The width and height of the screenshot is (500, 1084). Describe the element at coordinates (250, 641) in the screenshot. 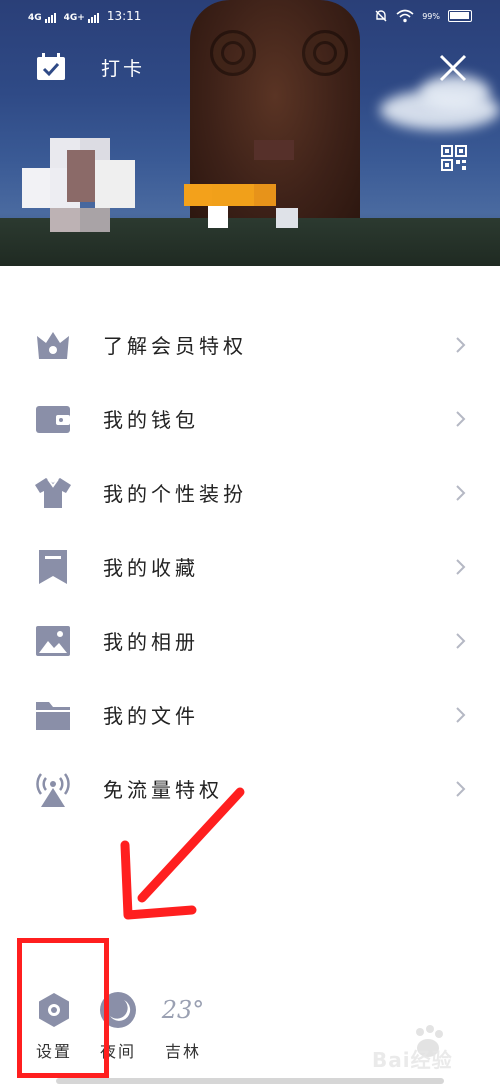

I see `menu-item-albums: 我的相册` at that location.